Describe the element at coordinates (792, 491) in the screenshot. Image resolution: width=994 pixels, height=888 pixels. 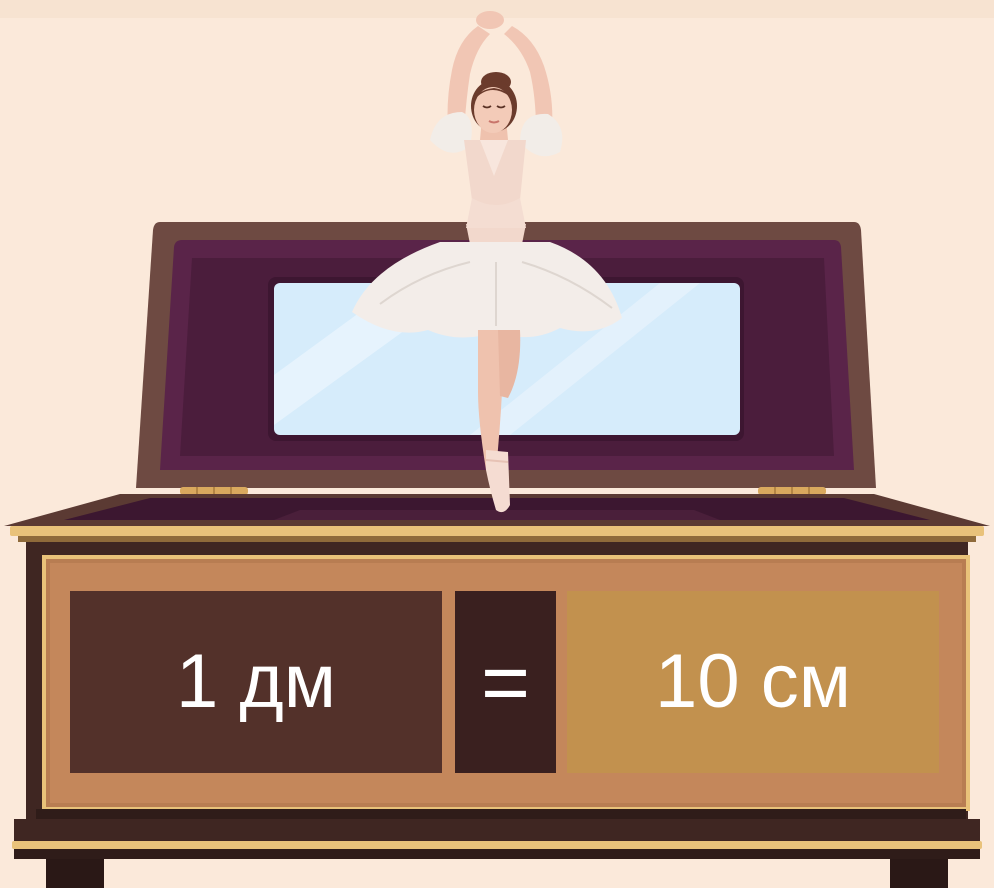
I see `hinge-icon-right` at that location.